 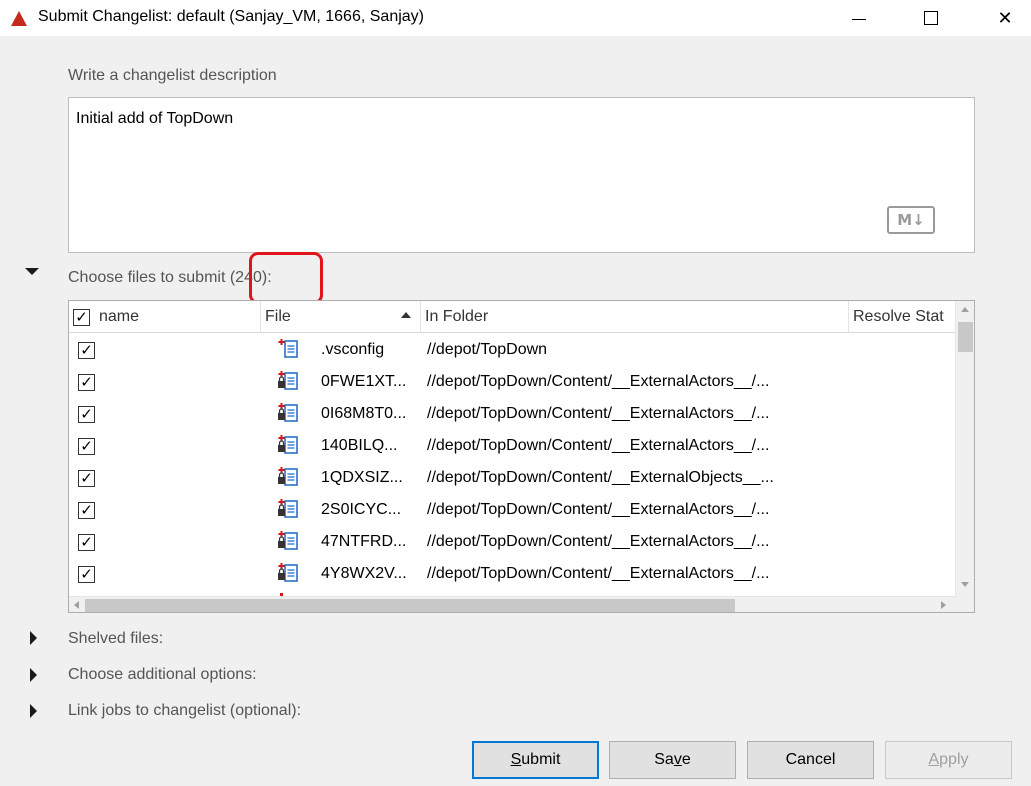 What do you see at coordinates (76, 605) in the screenshot?
I see `scroll-left-icon` at bounding box center [76, 605].